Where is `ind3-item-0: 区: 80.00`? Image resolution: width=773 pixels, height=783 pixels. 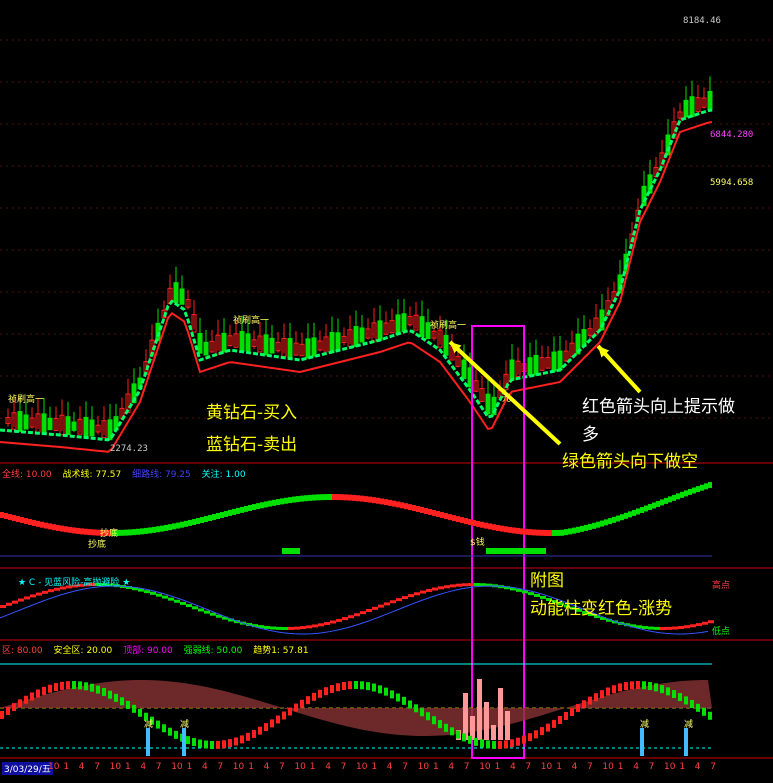 ind3-item-0: 区: 80.00 is located at coordinates (22, 651).